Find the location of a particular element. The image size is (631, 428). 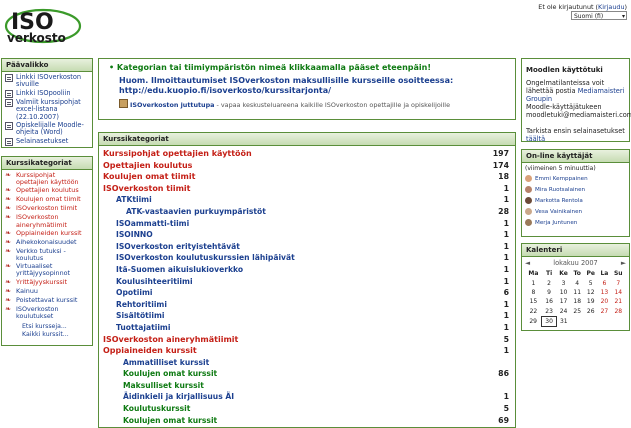

category-link: Opotiimi is located at coordinates (125, 293).